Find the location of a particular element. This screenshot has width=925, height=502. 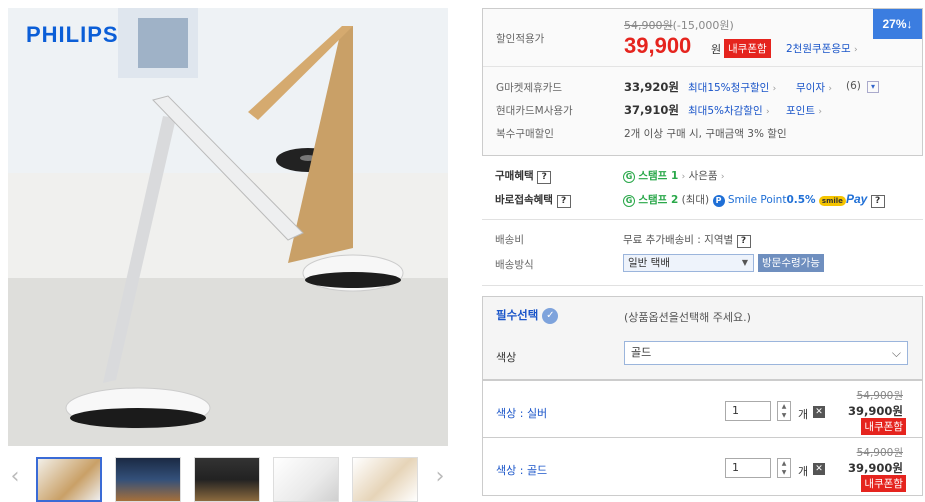

sale-price-unit: 원 is located at coordinates (716, 49).